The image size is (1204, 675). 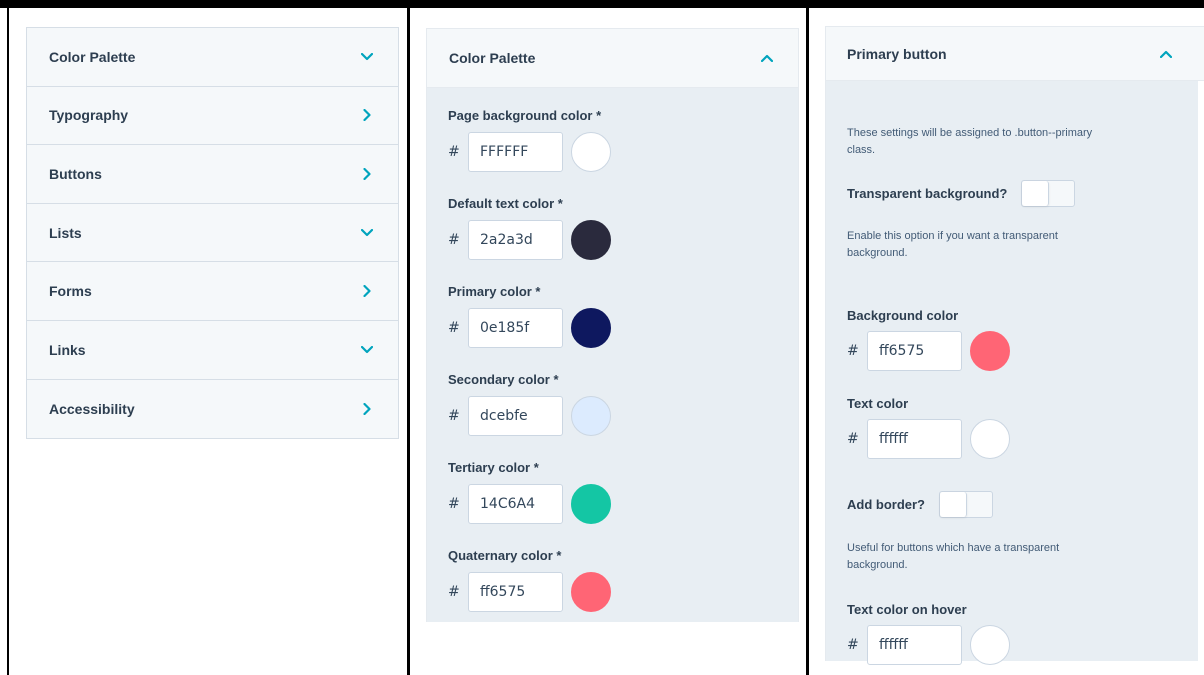 What do you see at coordinates (515, 592) in the screenshot?
I see `hex-color-input: ff6575` at bounding box center [515, 592].